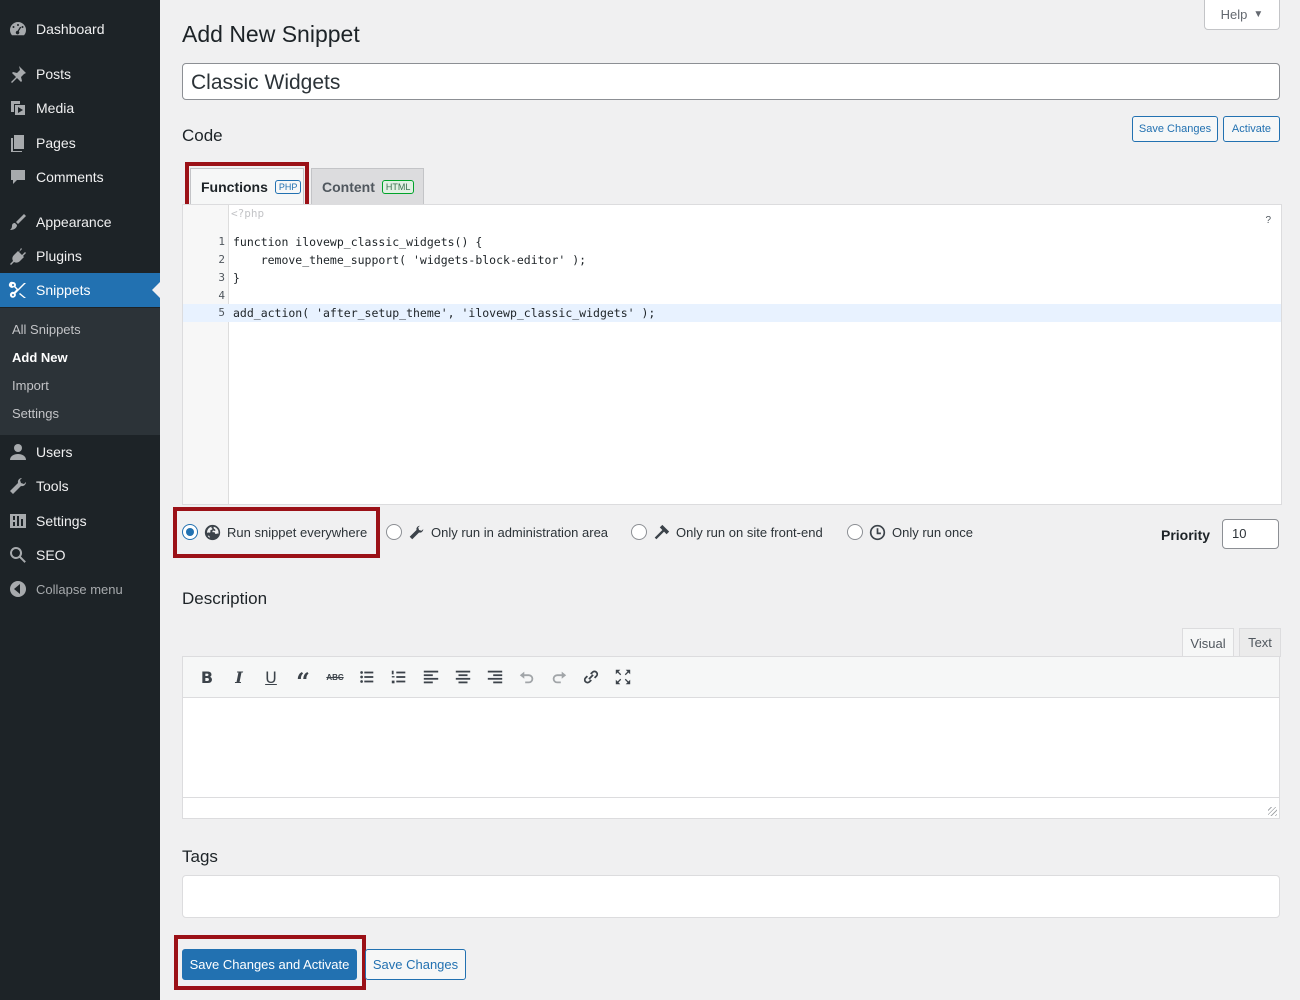 This screenshot has height=1000, width=1300. Describe the element at coordinates (1175, 129) in the screenshot. I see `save-changes-top-button: Save Changes` at that location.